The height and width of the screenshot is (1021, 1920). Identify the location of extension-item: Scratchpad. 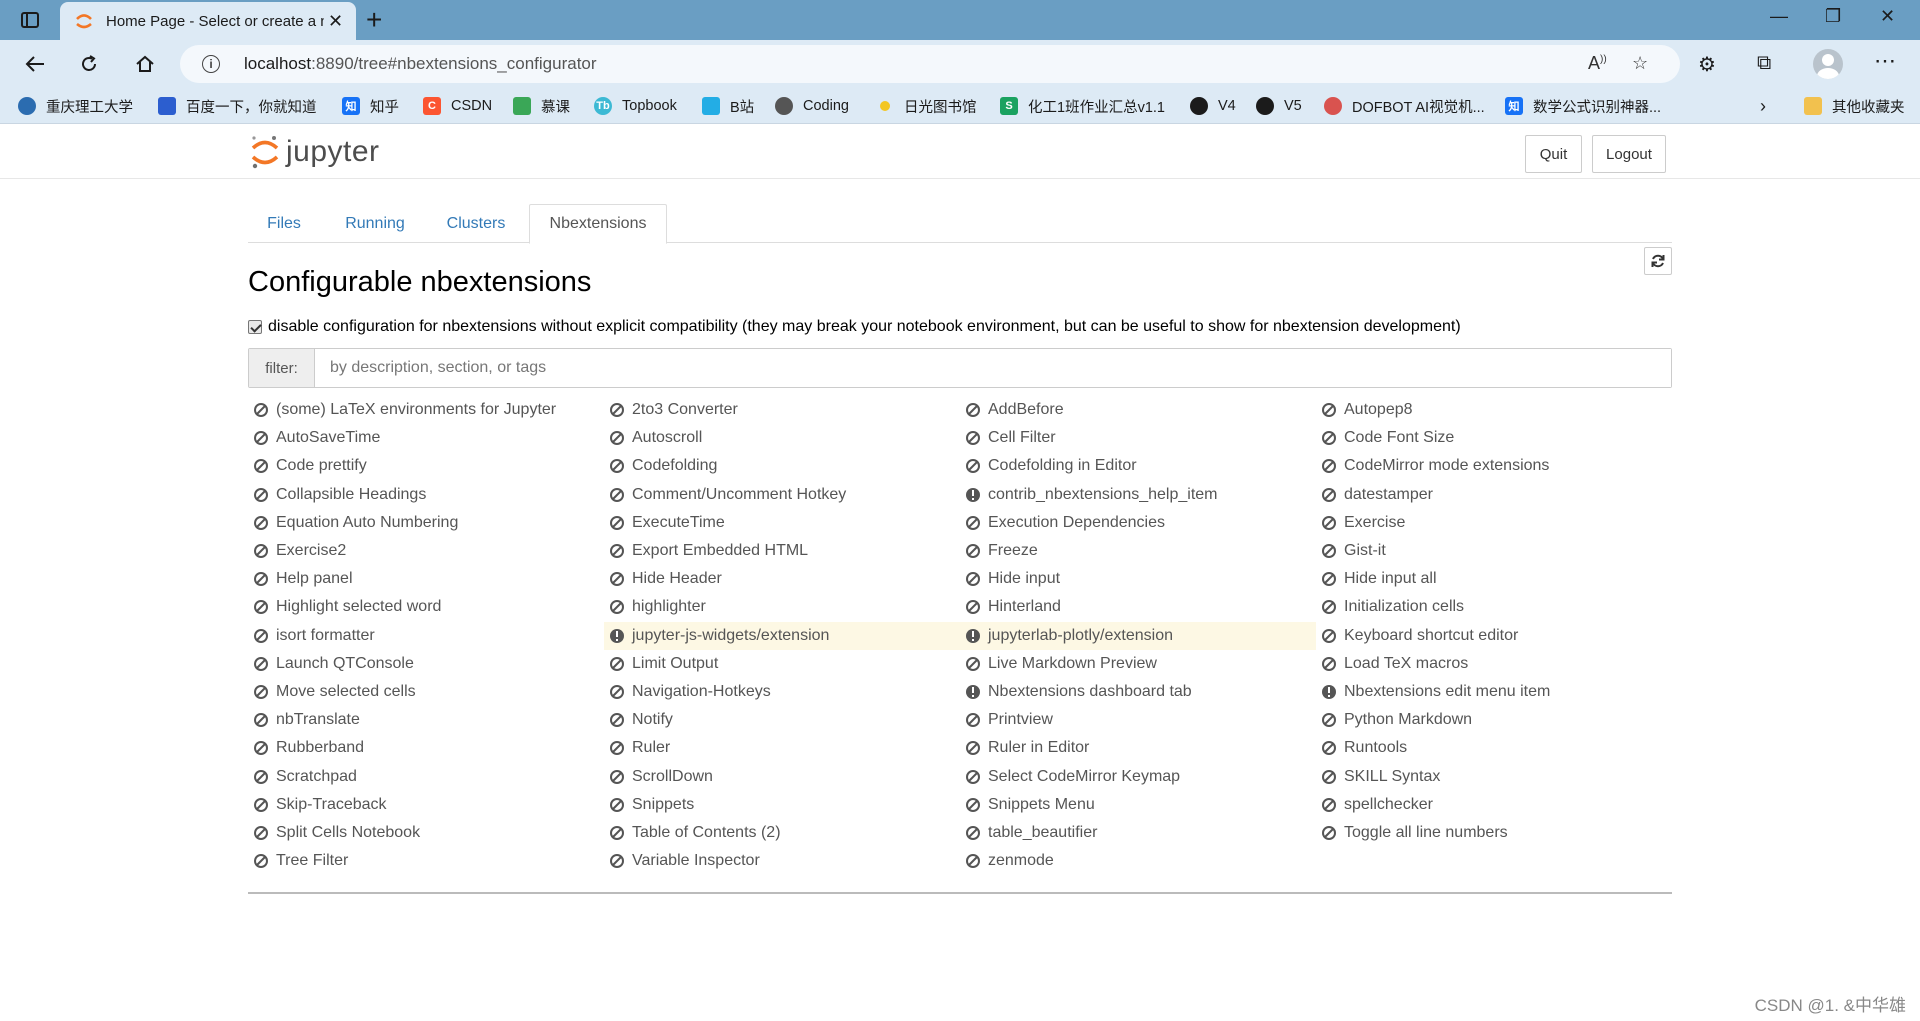
(426, 776).